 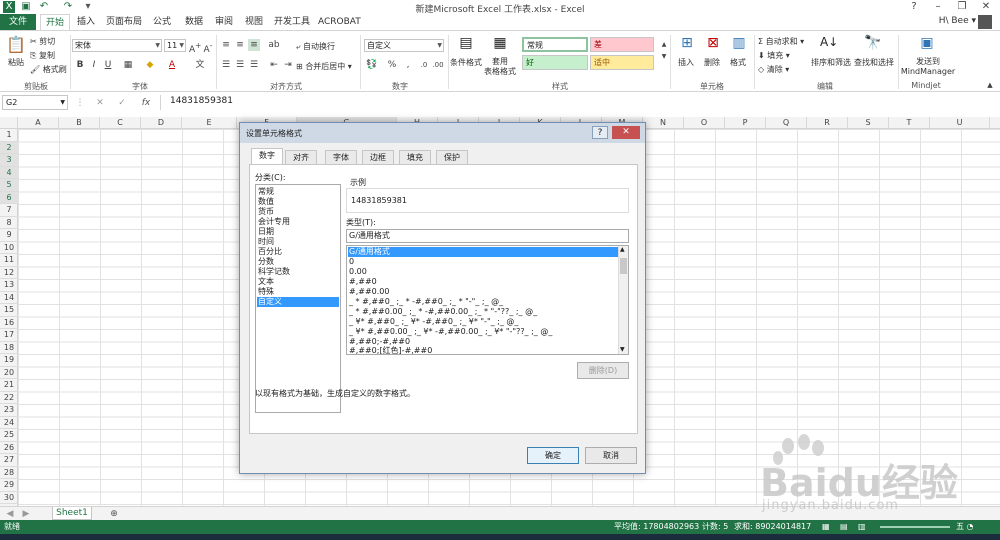 What do you see at coordinates (9, 460) in the screenshot?
I see `row-header: 27` at bounding box center [9, 460].